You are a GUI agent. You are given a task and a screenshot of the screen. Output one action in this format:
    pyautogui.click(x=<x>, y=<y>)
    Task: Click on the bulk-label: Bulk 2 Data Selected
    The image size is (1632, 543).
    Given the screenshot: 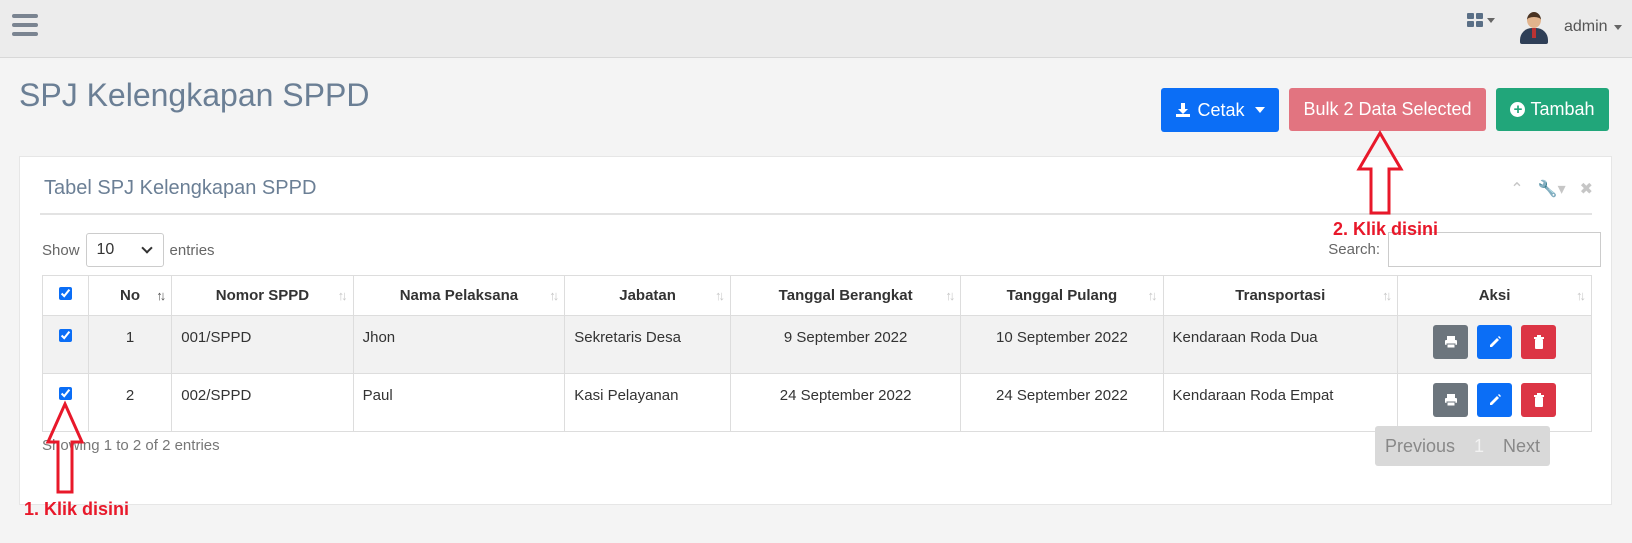 What is the action you would take?
    pyautogui.click(x=1387, y=109)
    